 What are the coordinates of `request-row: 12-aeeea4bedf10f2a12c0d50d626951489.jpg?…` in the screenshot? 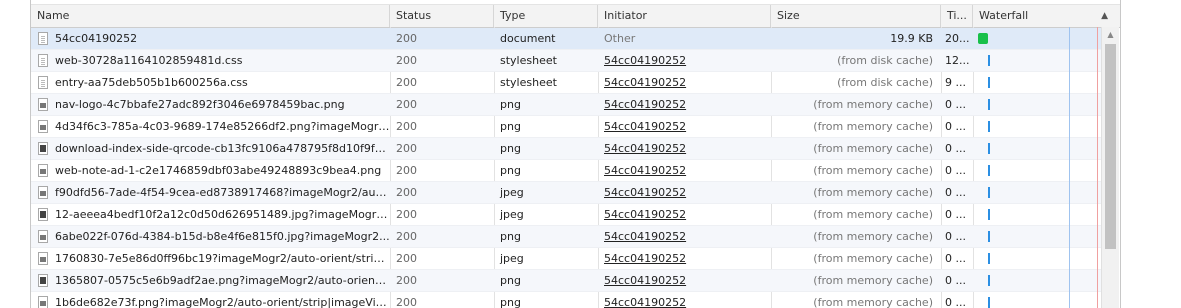 It's located at (566, 215).